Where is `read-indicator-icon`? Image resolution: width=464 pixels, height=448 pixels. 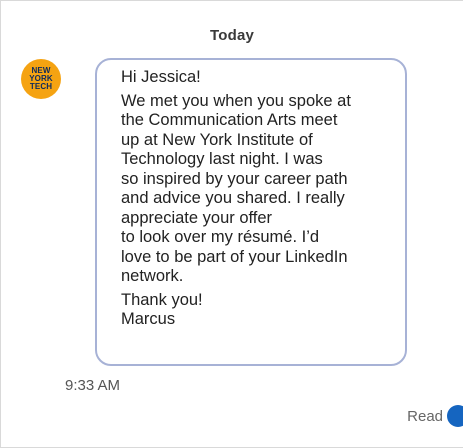 read-indicator-icon is located at coordinates (455, 416).